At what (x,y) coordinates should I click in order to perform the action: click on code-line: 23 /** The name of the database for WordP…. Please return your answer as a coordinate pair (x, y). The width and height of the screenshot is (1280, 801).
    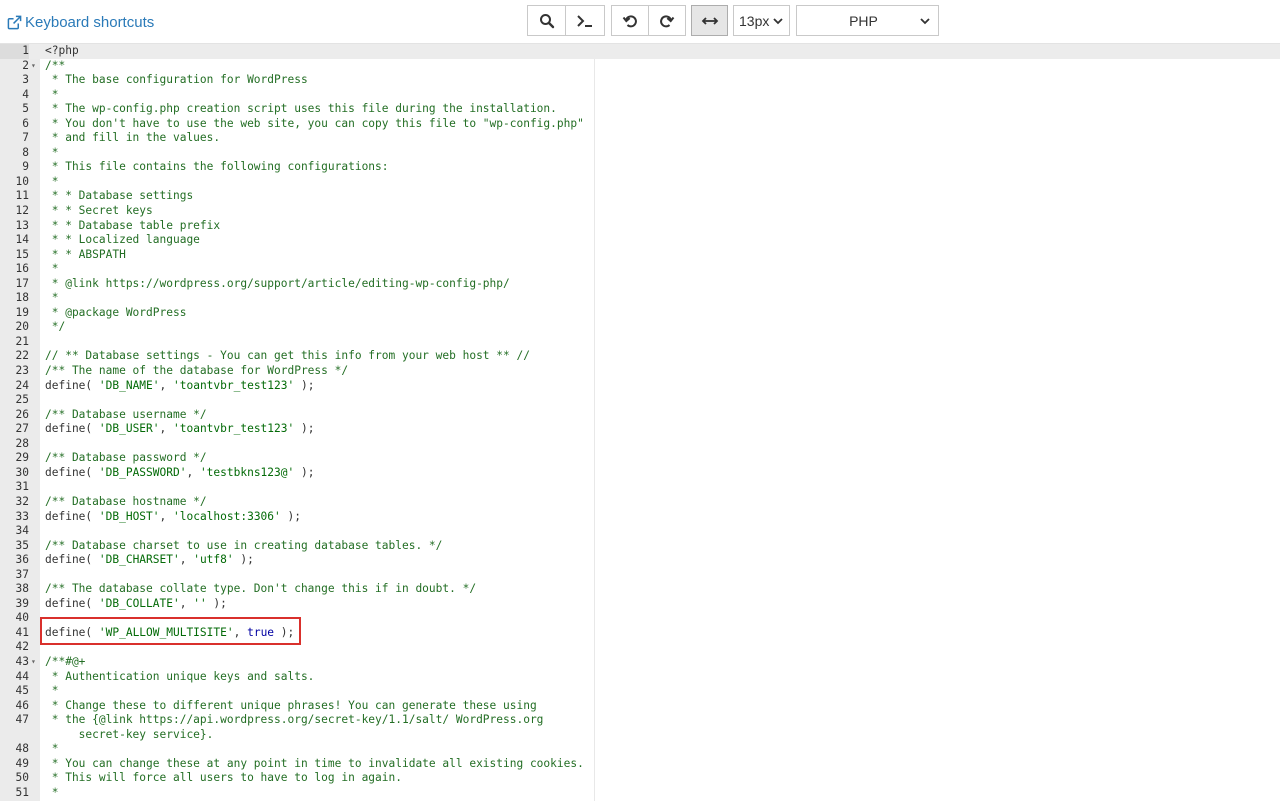
    Looking at the image, I should click on (640, 371).